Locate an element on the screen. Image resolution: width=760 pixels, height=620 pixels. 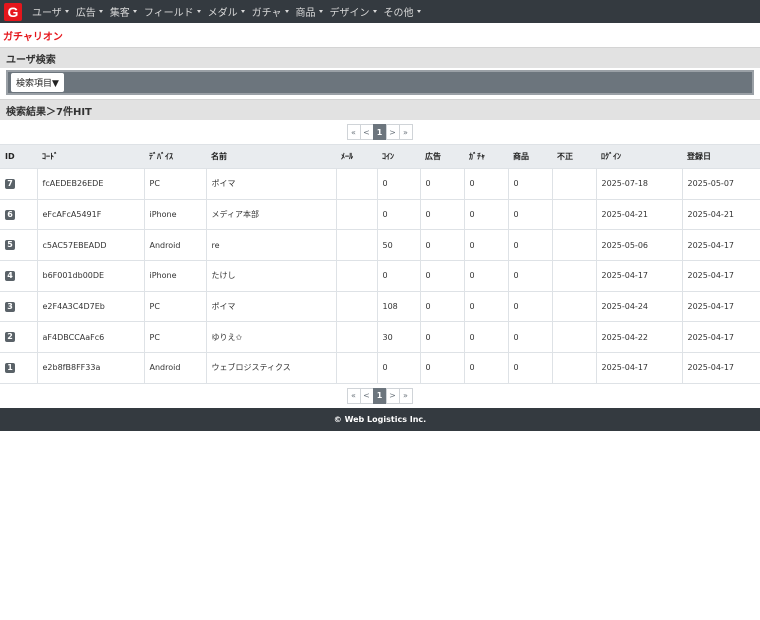
cell-login: 2025-04-24 is located at coordinates (638, 306).